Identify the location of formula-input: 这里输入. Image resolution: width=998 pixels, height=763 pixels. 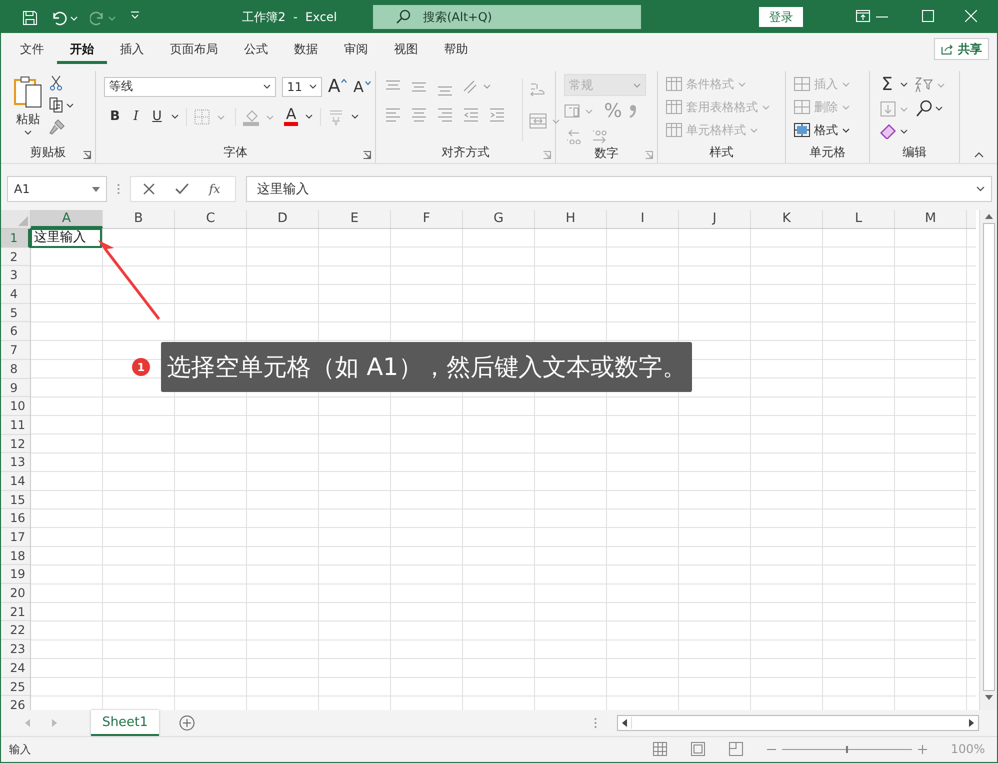
(619, 189).